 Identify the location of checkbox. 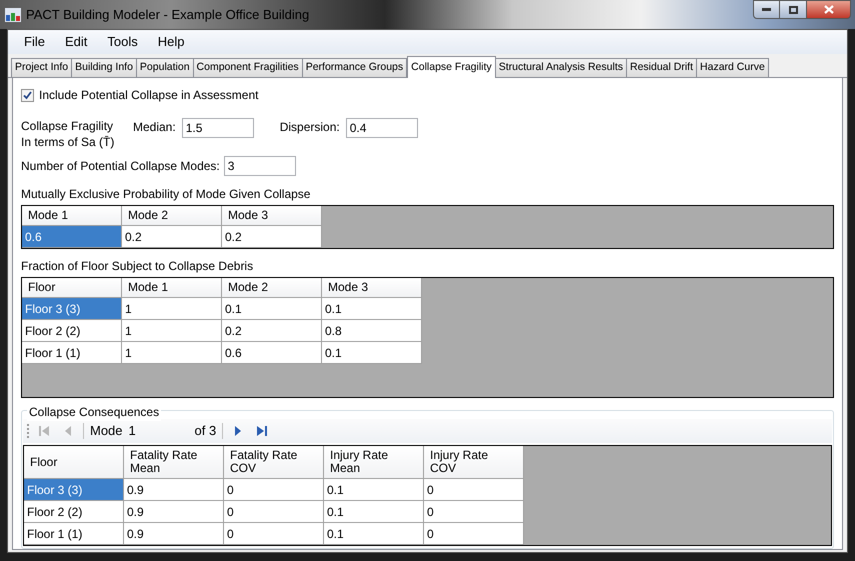
(27, 95).